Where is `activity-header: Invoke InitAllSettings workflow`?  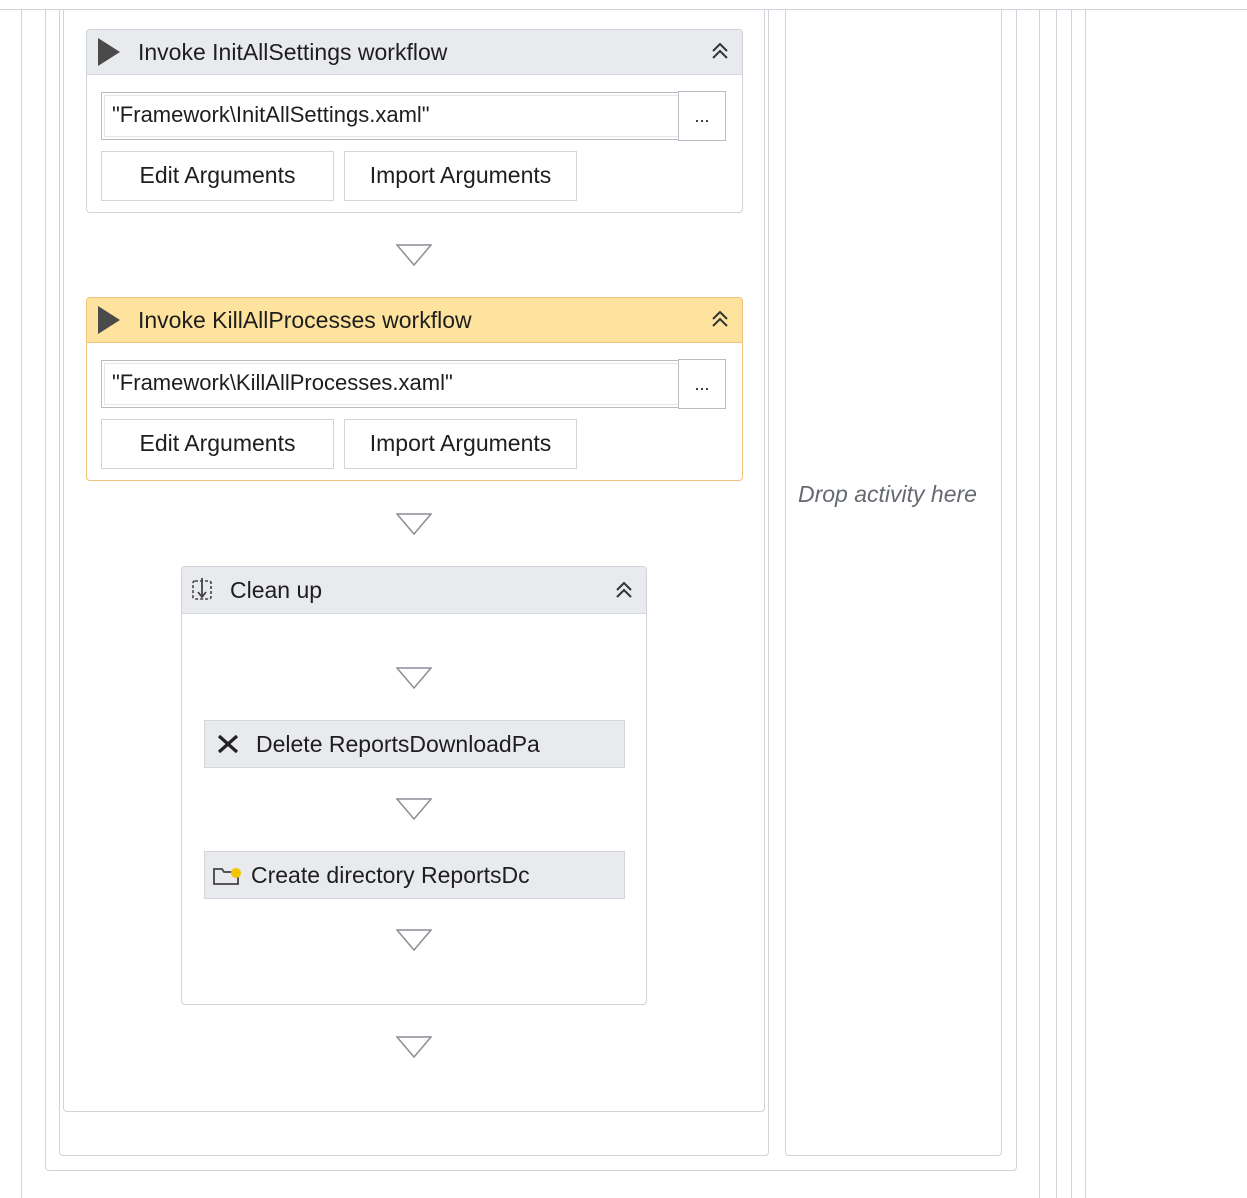
activity-header: Invoke InitAllSettings workflow is located at coordinates (414, 52).